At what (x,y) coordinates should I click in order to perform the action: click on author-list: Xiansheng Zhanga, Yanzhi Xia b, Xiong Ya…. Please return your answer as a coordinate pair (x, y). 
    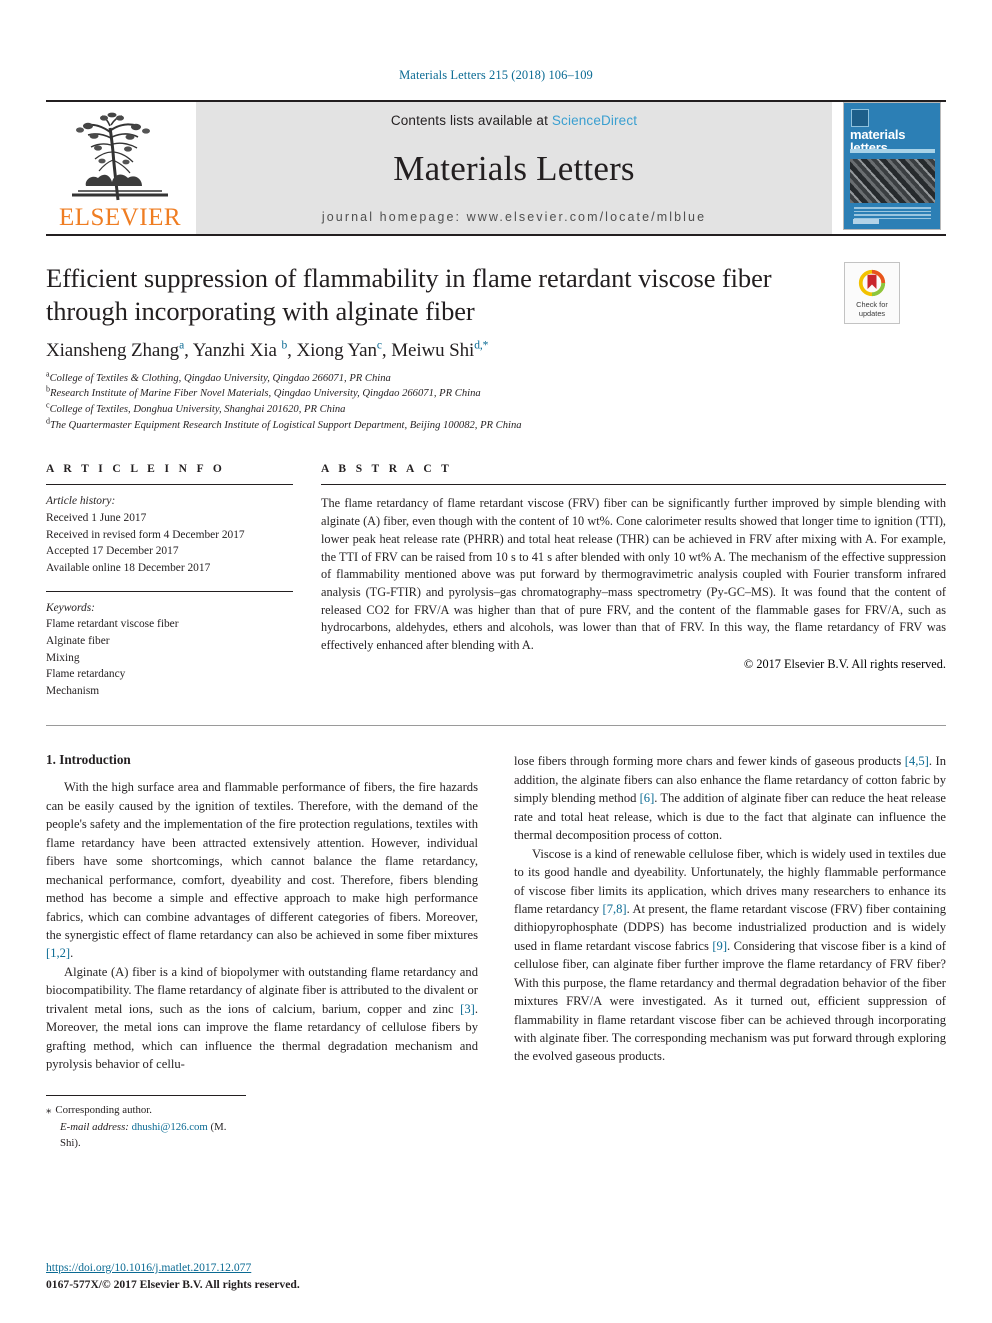
    Looking at the image, I should click on (267, 350).